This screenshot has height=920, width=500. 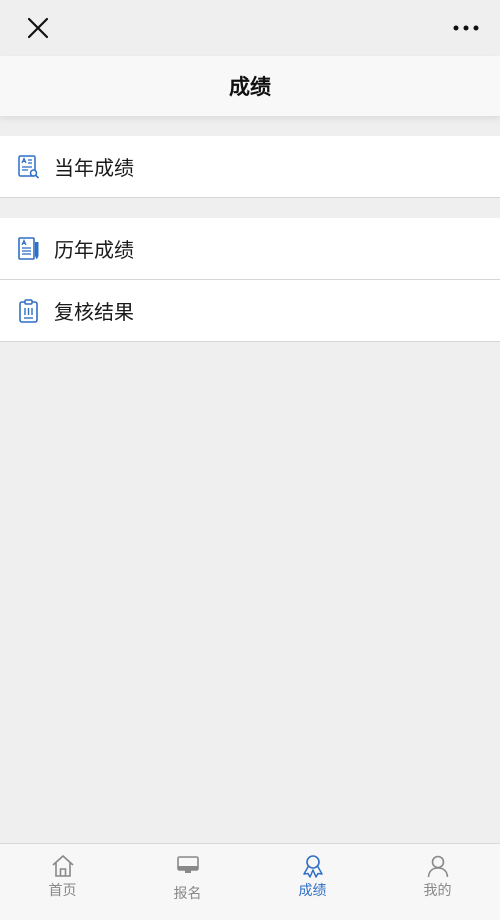 What do you see at coordinates (187, 894) in the screenshot?
I see `tab-label: 报名` at bounding box center [187, 894].